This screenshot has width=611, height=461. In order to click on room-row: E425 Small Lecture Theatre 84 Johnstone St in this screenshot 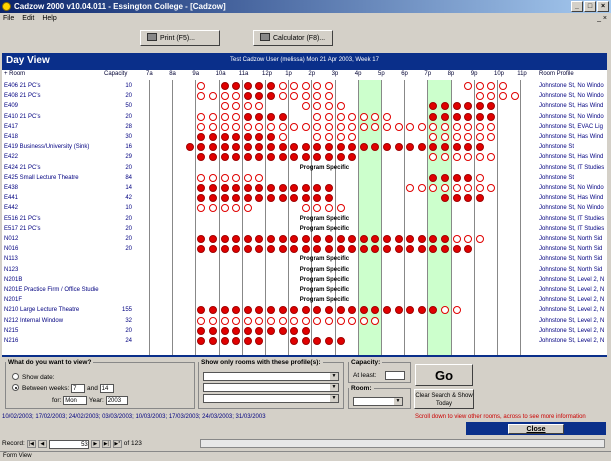, I will do `click(304, 178)`.